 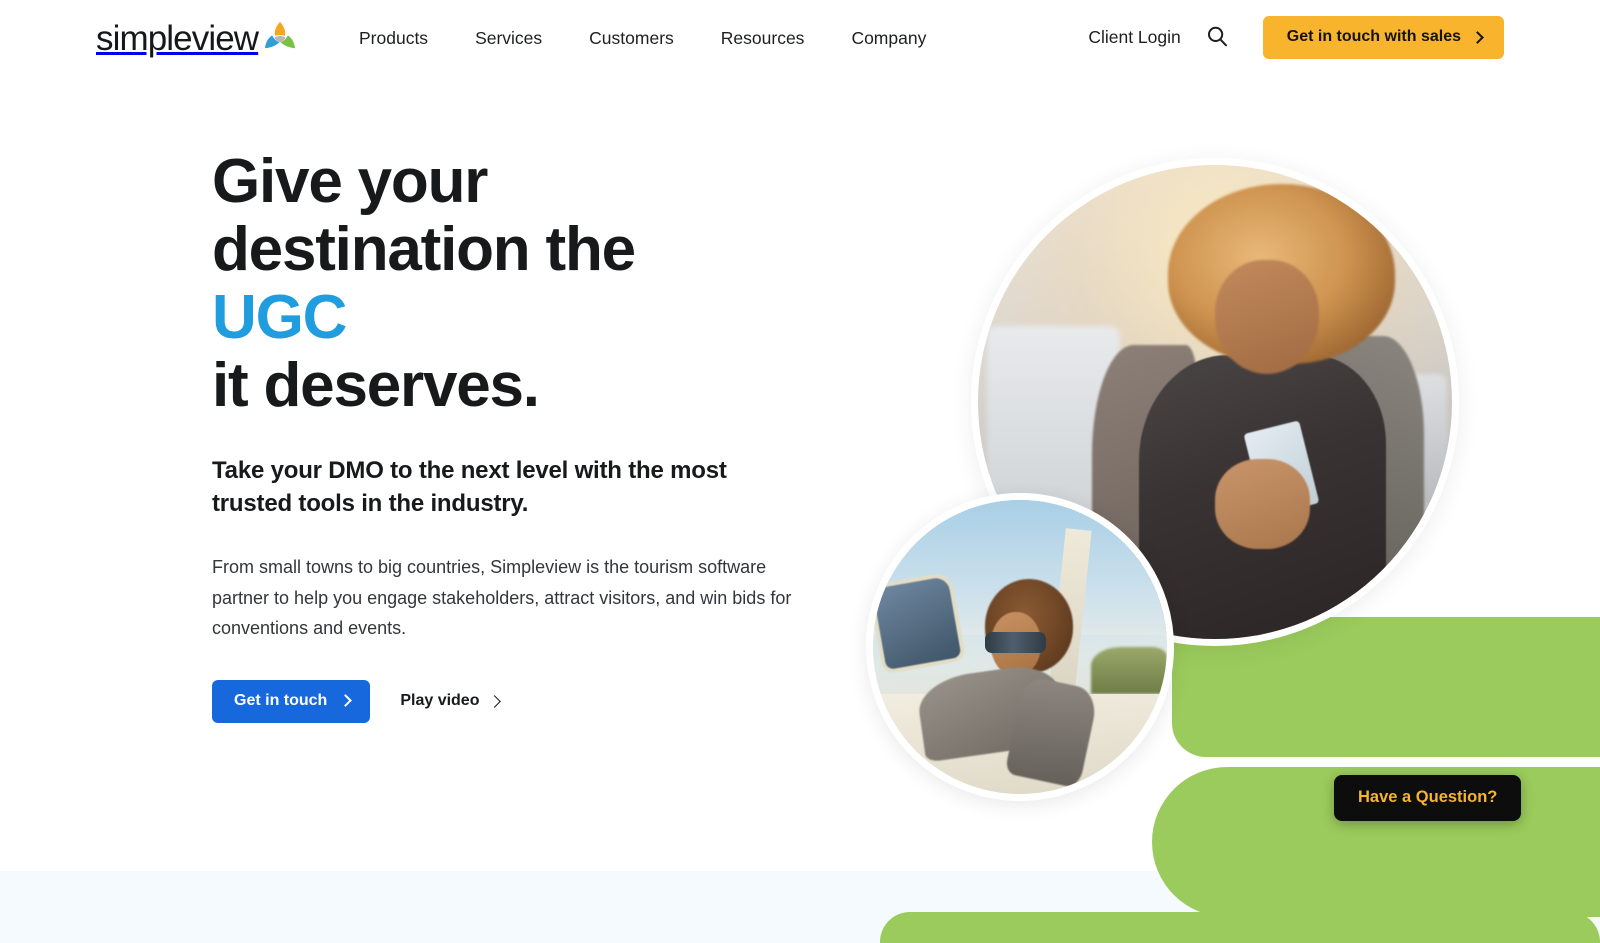 What do you see at coordinates (888, 38) in the screenshot?
I see `nav-item-company: Company` at bounding box center [888, 38].